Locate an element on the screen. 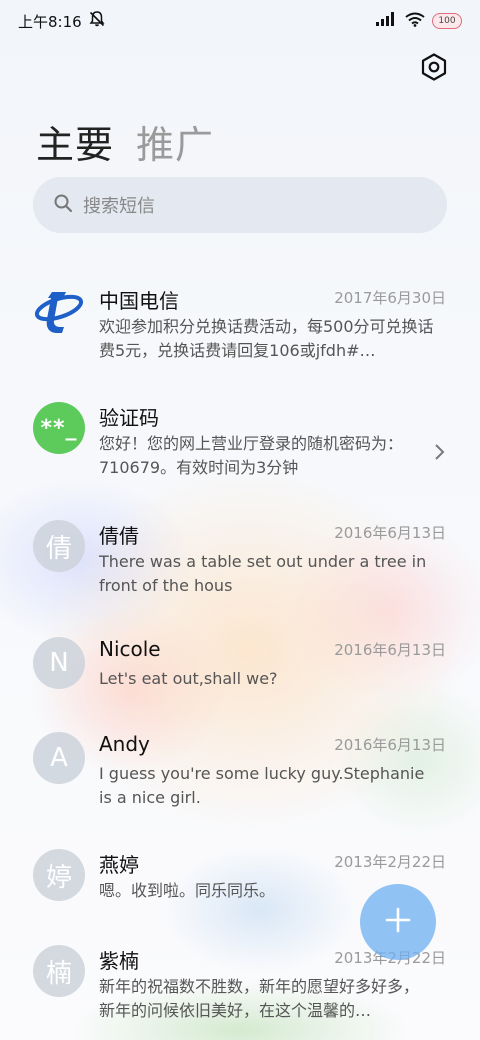 The image size is (480, 1040). tab-promotions: 推广 is located at coordinates (175, 141).